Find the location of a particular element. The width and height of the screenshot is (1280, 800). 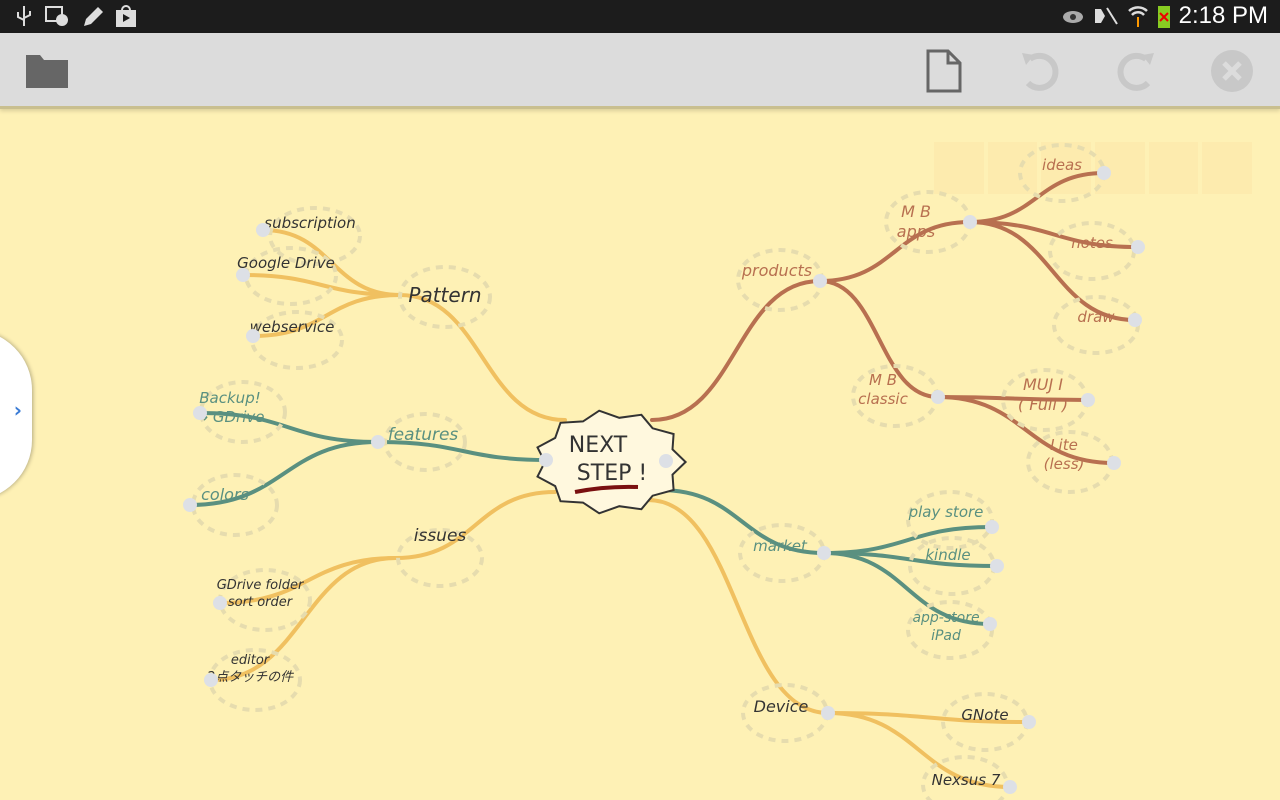

center-label-line1: NEXT is located at coordinates (598, 445).